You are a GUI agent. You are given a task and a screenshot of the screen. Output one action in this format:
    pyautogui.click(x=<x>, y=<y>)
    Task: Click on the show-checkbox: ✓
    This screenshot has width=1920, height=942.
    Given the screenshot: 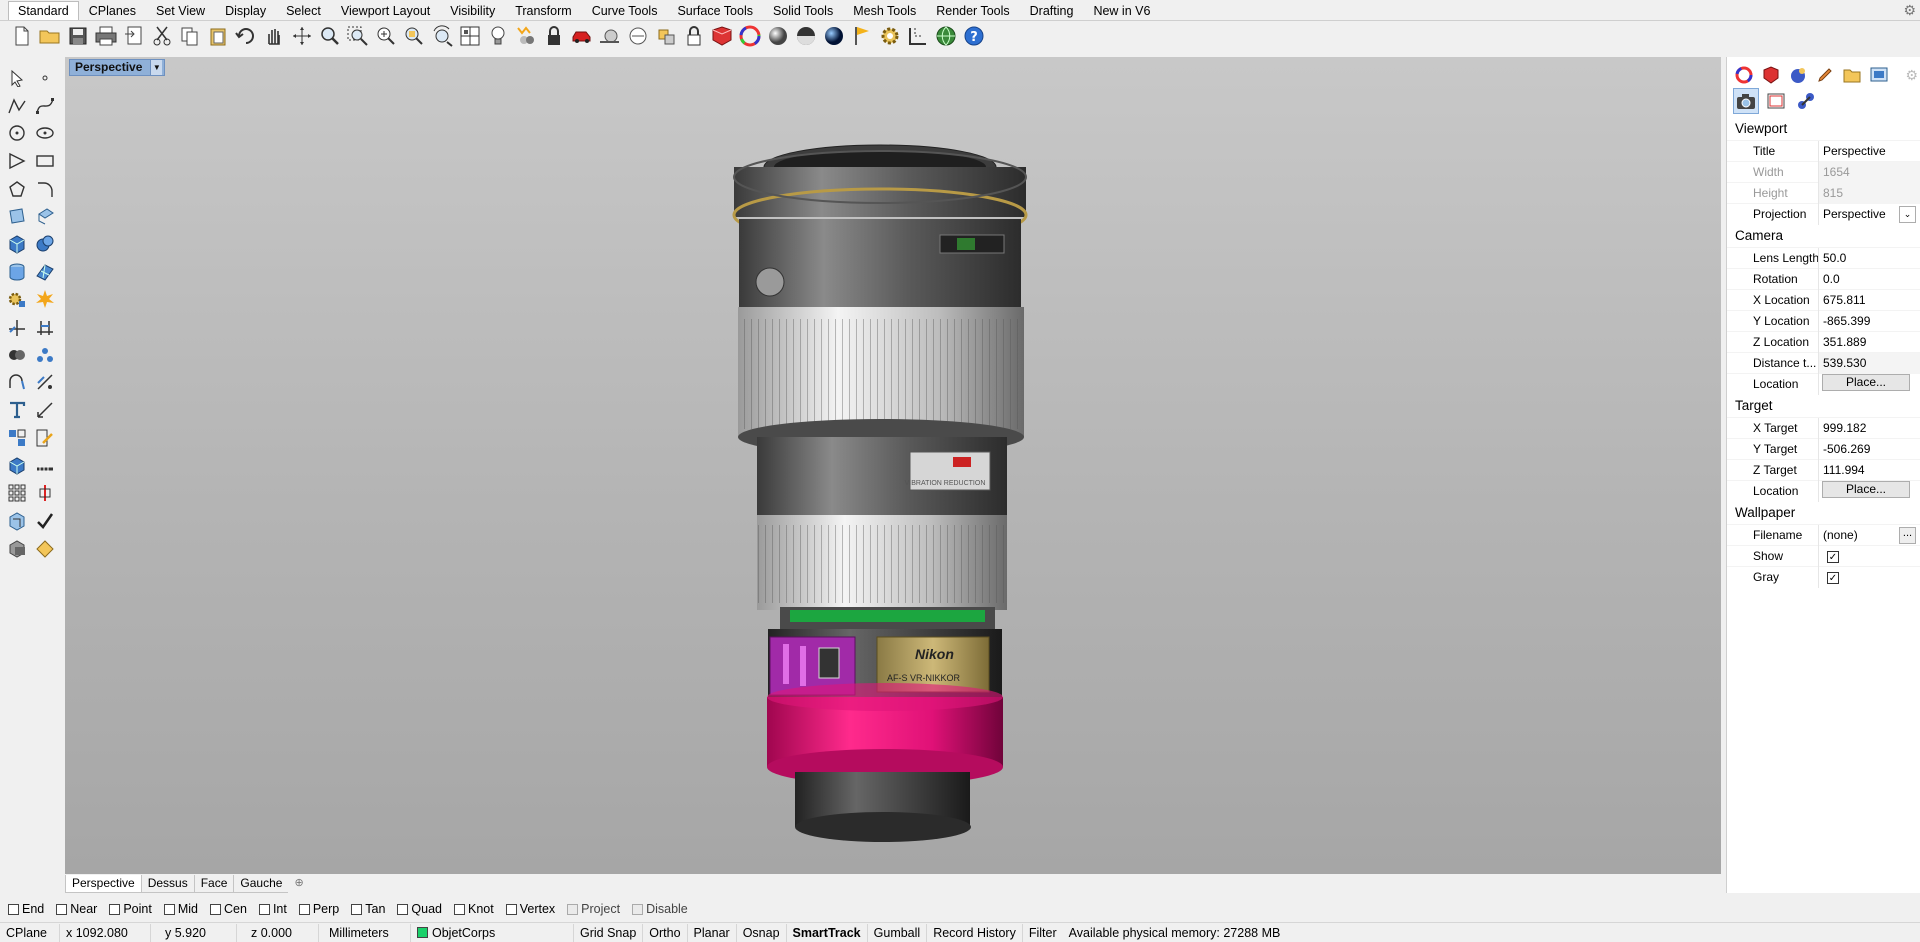 What is the action you would take?
    pyautogui.click(x=1833, y=557)
    